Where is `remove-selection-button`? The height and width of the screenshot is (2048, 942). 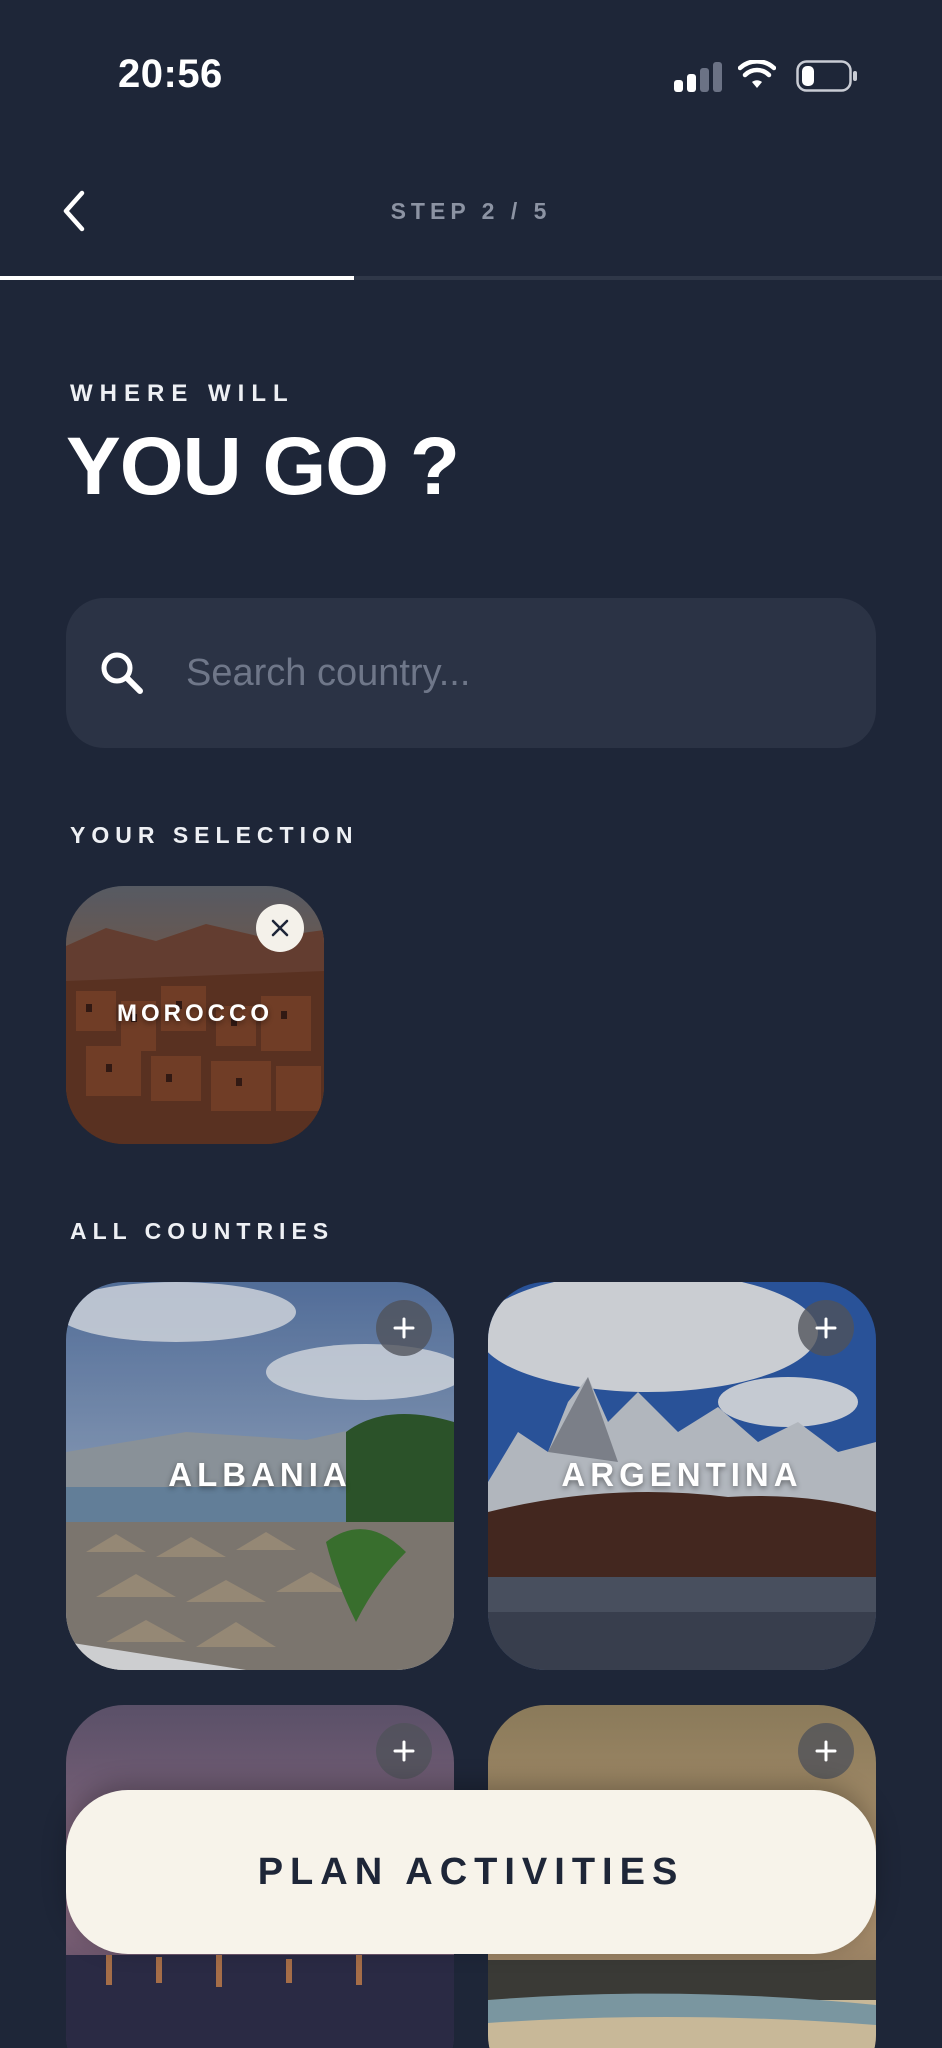 remove-selection-button is located at coordinates (280, 928).